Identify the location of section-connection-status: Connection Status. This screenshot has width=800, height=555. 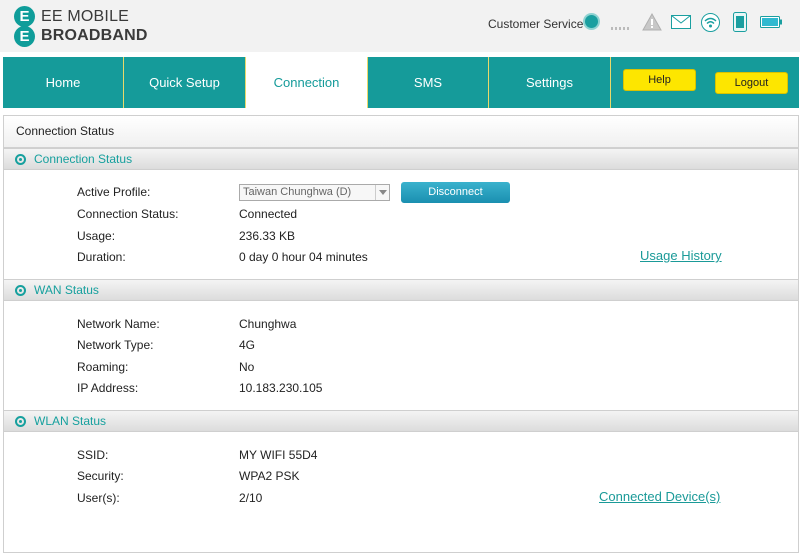
(401, 159).